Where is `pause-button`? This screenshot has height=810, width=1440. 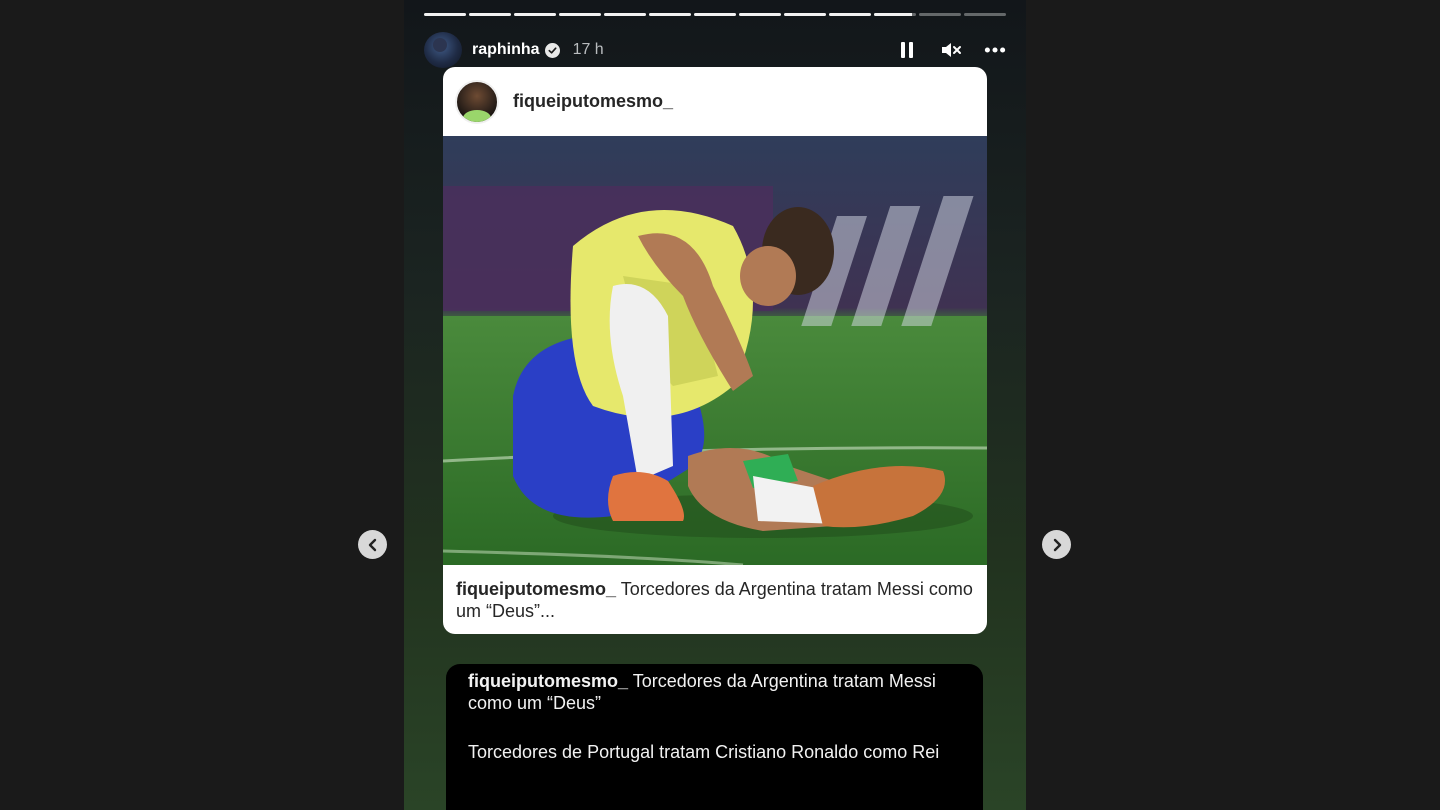
pause-button is located at coordinates (907, 50).